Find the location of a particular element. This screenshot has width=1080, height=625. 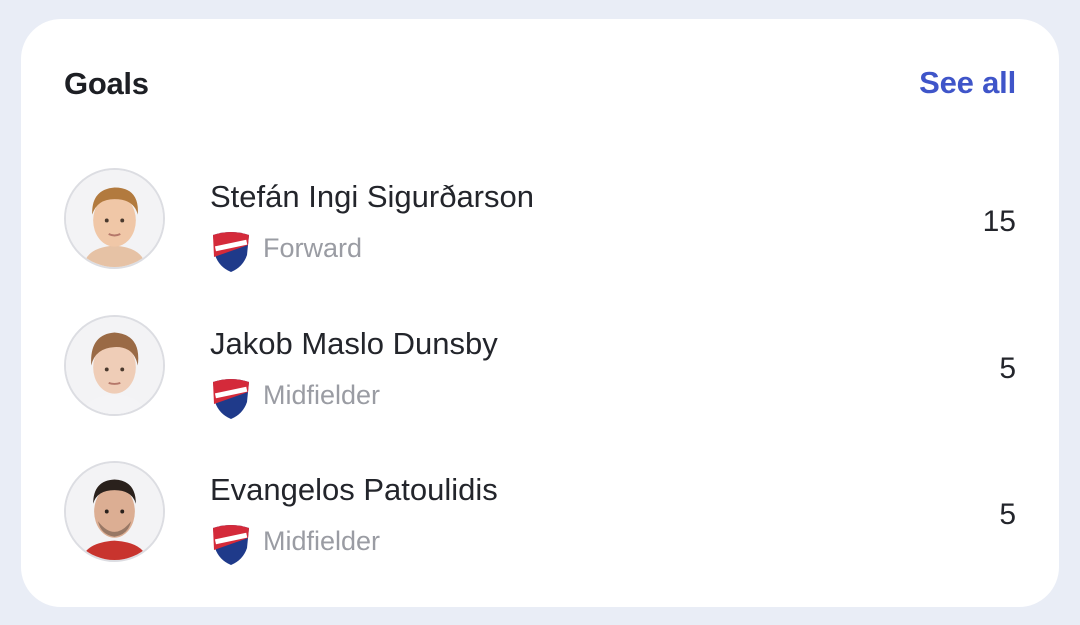

player-name: Stefán Ingi Sigurðarson is located at coordinates (372, 196).